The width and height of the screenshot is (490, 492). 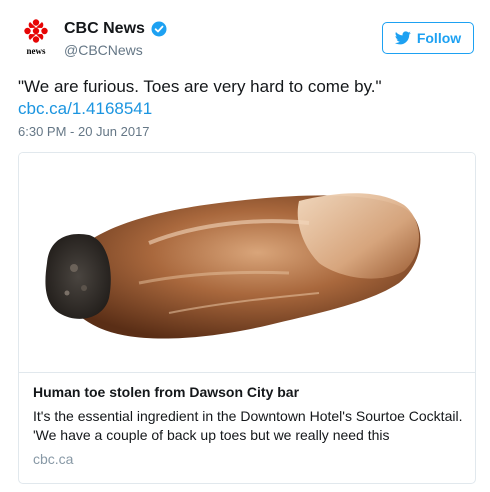 What do you see at coordinates (248, 38) in the screenshot?
I see `tweet-header: news CBC News @CBCNews Follow` at bounding box center [248, 38].